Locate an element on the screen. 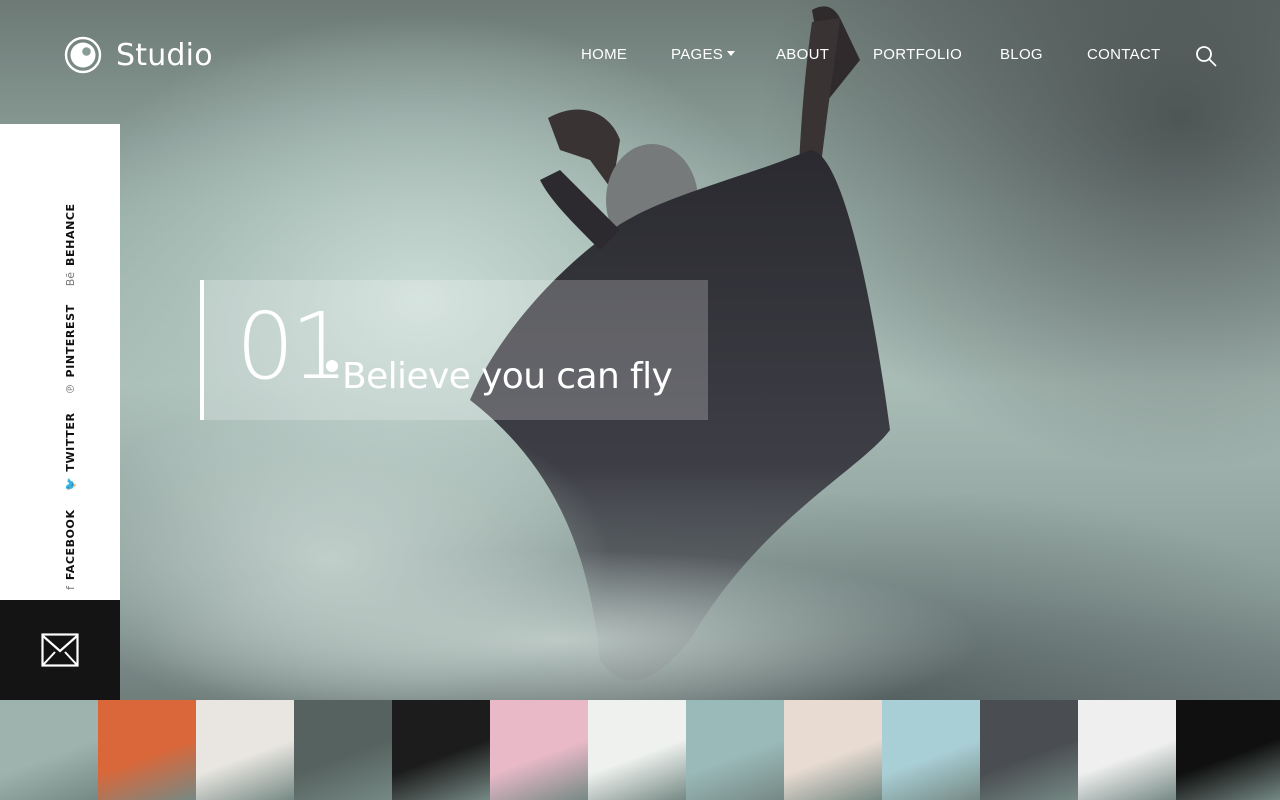  social-facebook-label: FACEBOOK is located at coordinates (70, 545).